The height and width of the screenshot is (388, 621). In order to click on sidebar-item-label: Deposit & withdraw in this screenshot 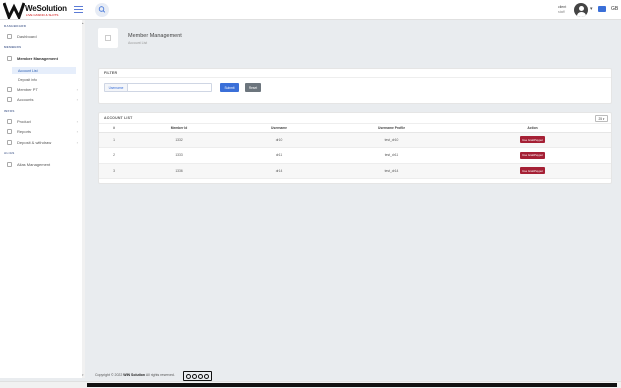, I will do `click(34, 142)`.